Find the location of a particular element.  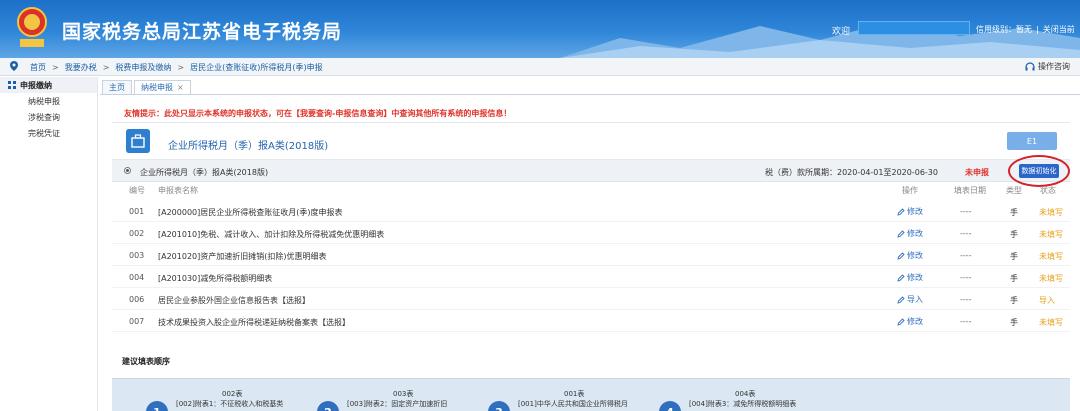

row-no: 001 is located at coordinates (137, 211).